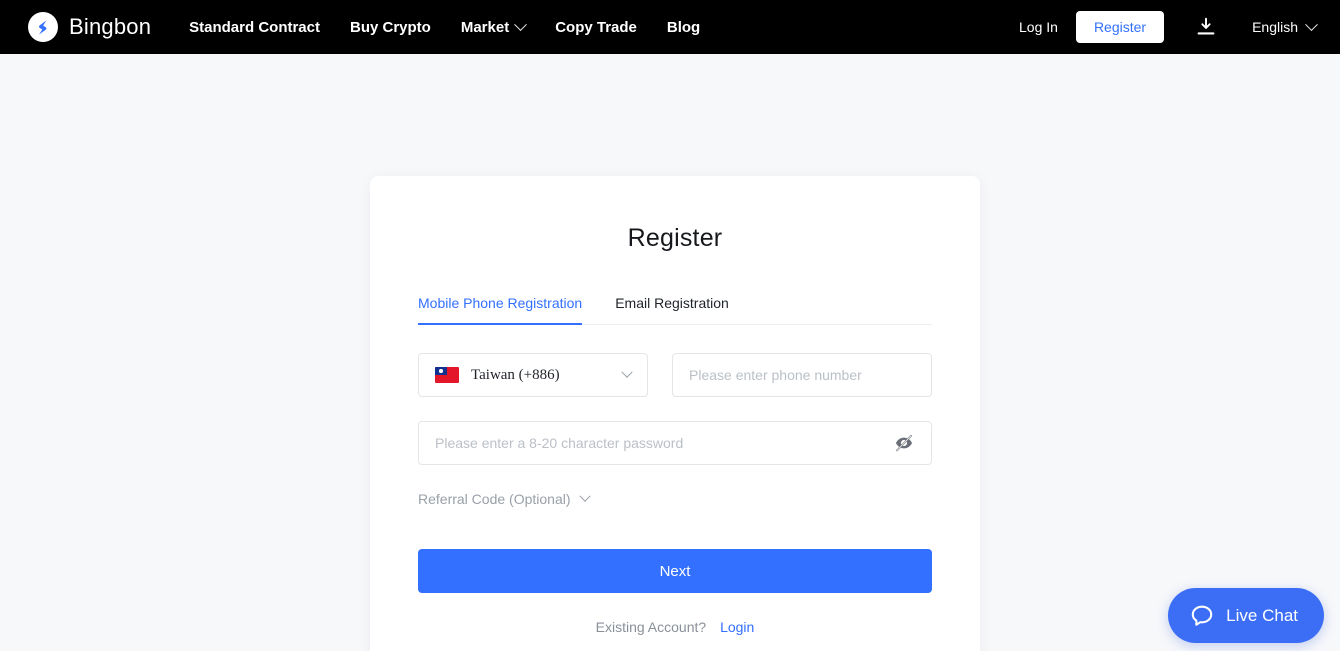  I want to click on download-icon, so click(1206, 26).